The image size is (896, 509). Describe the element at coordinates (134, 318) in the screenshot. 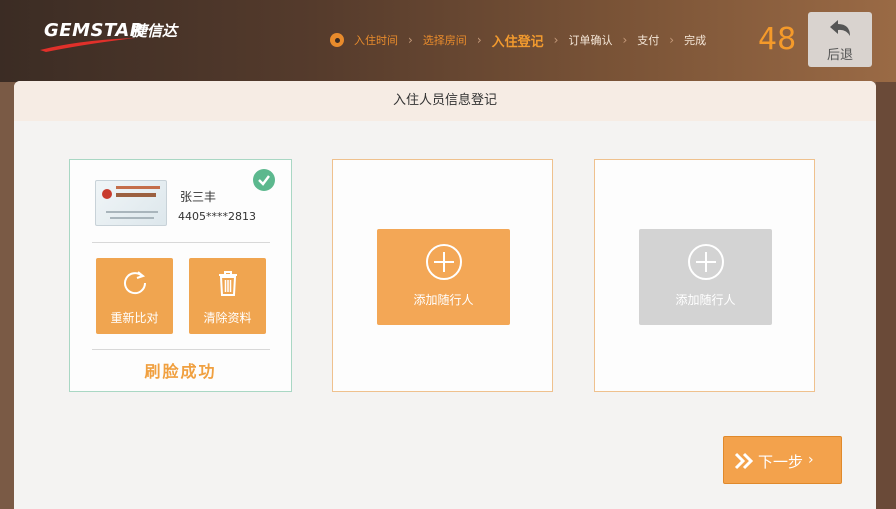

I see `rescan-label: 重新比对` at that location.